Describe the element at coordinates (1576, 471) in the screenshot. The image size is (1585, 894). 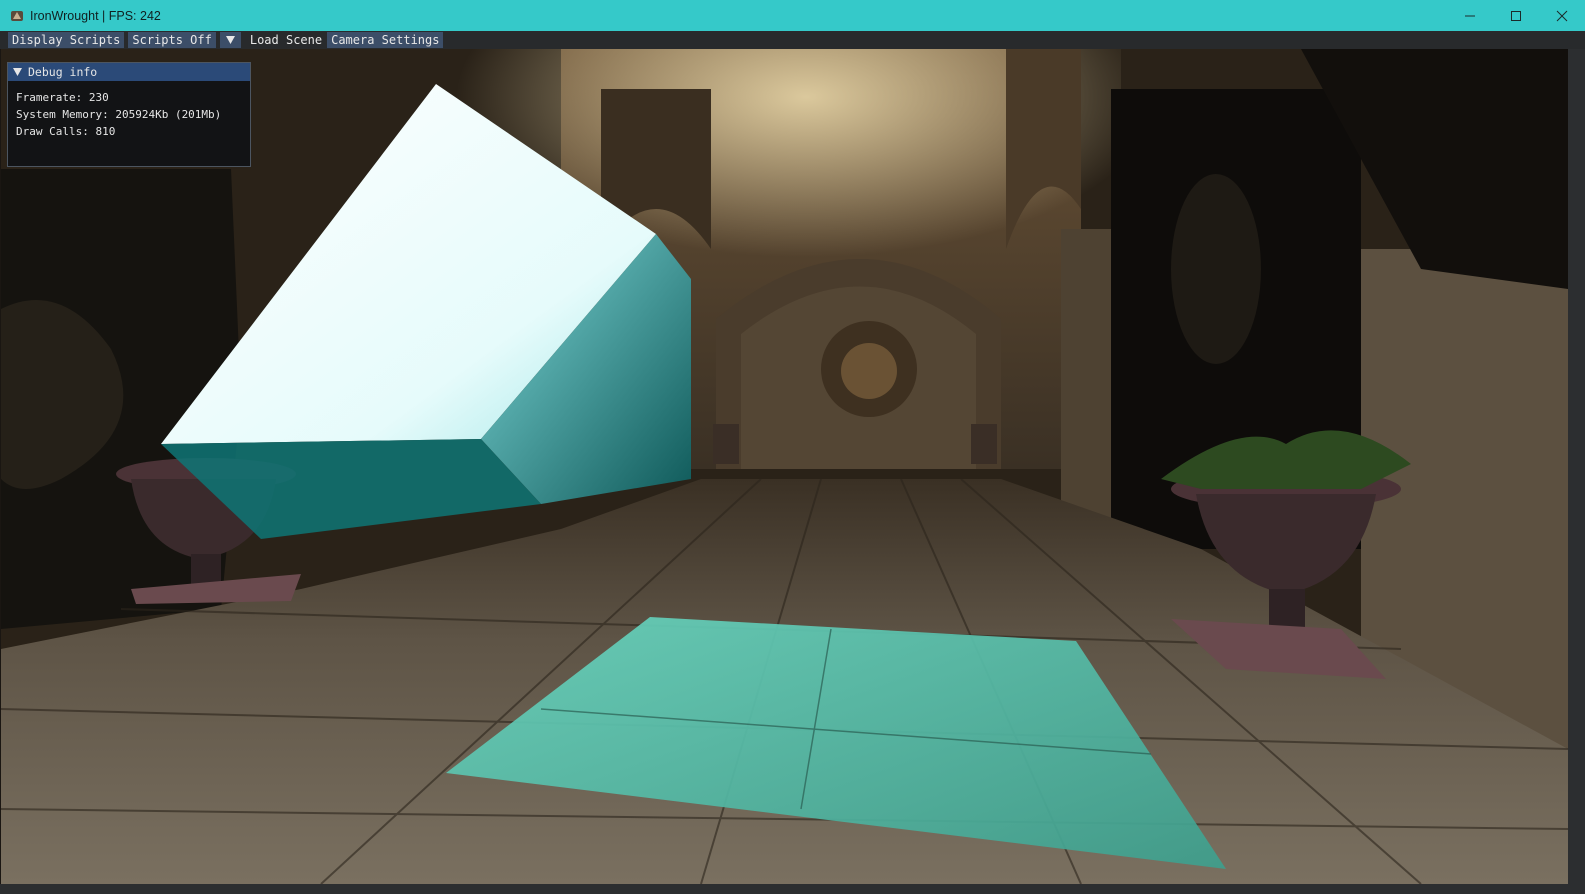
I see `window-border-right` at that location.